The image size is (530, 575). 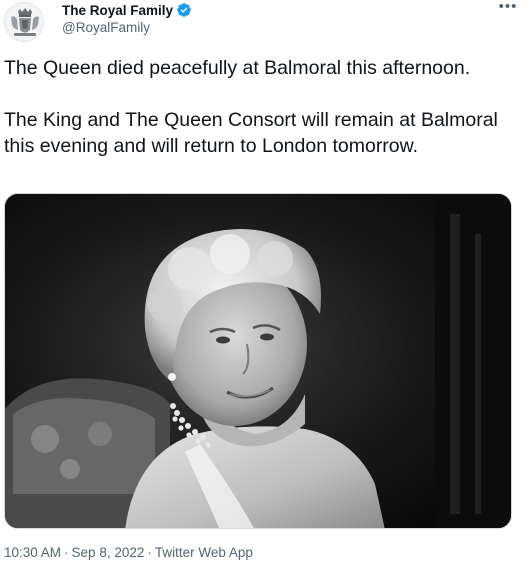 I want to click on tweet-header: The Royal Family @RoyalFamily •••, so click(x=265, y=23).